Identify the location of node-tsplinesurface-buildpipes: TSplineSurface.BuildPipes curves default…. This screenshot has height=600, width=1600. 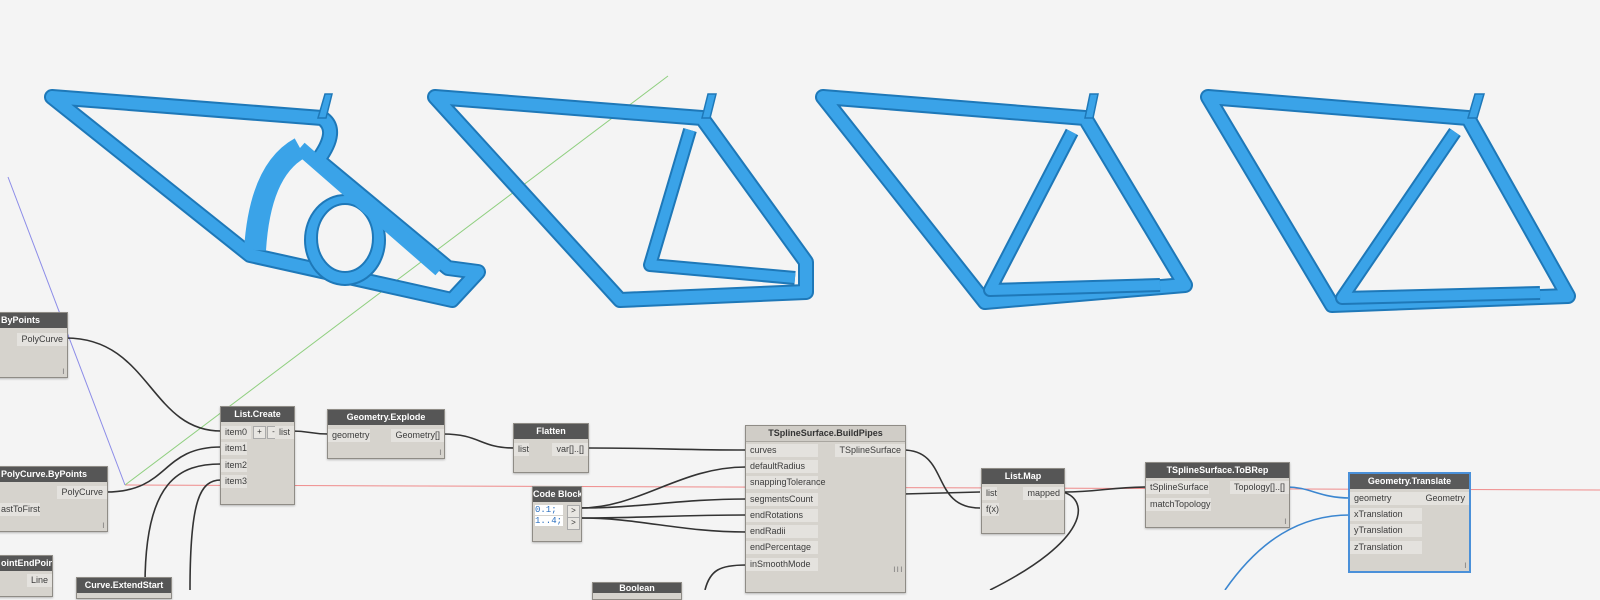
(825, 509).